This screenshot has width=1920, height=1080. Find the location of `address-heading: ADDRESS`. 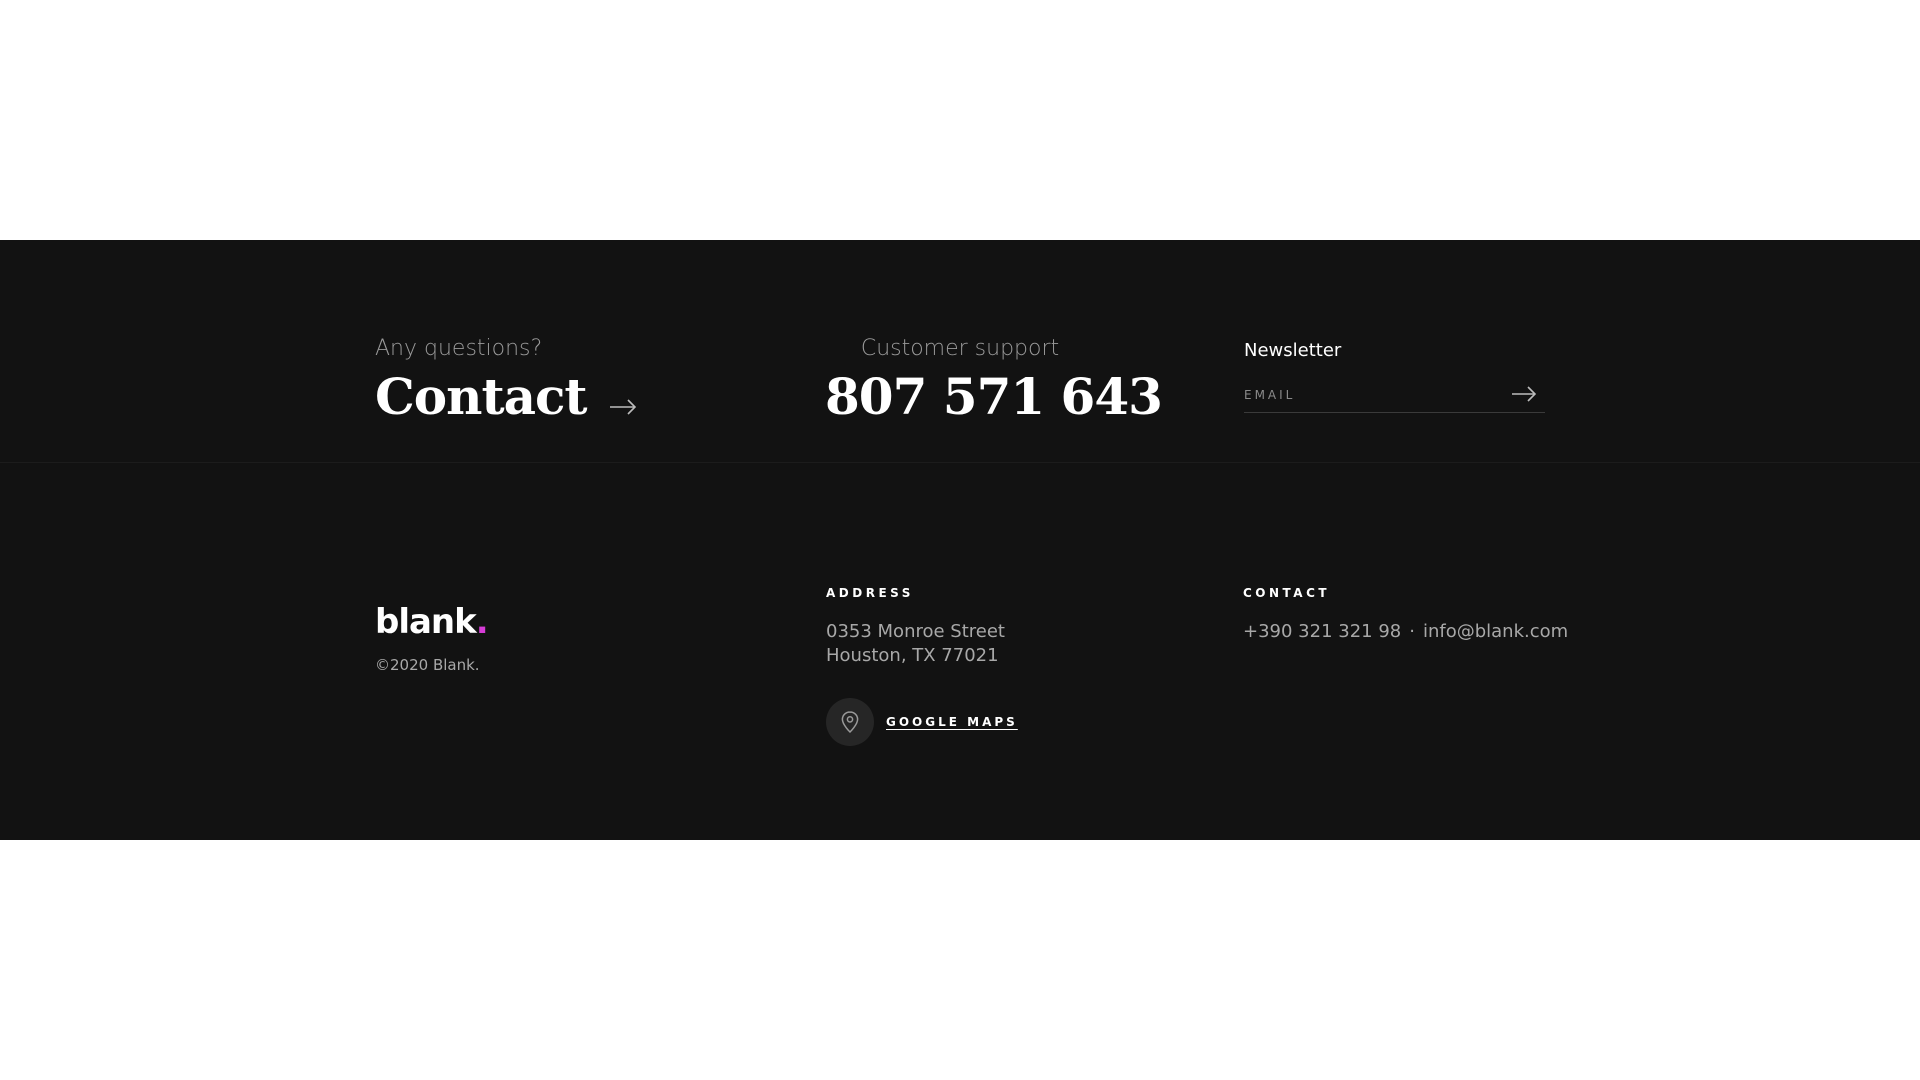

address-heading: ADDRESS is located at coordinates (870, 593).